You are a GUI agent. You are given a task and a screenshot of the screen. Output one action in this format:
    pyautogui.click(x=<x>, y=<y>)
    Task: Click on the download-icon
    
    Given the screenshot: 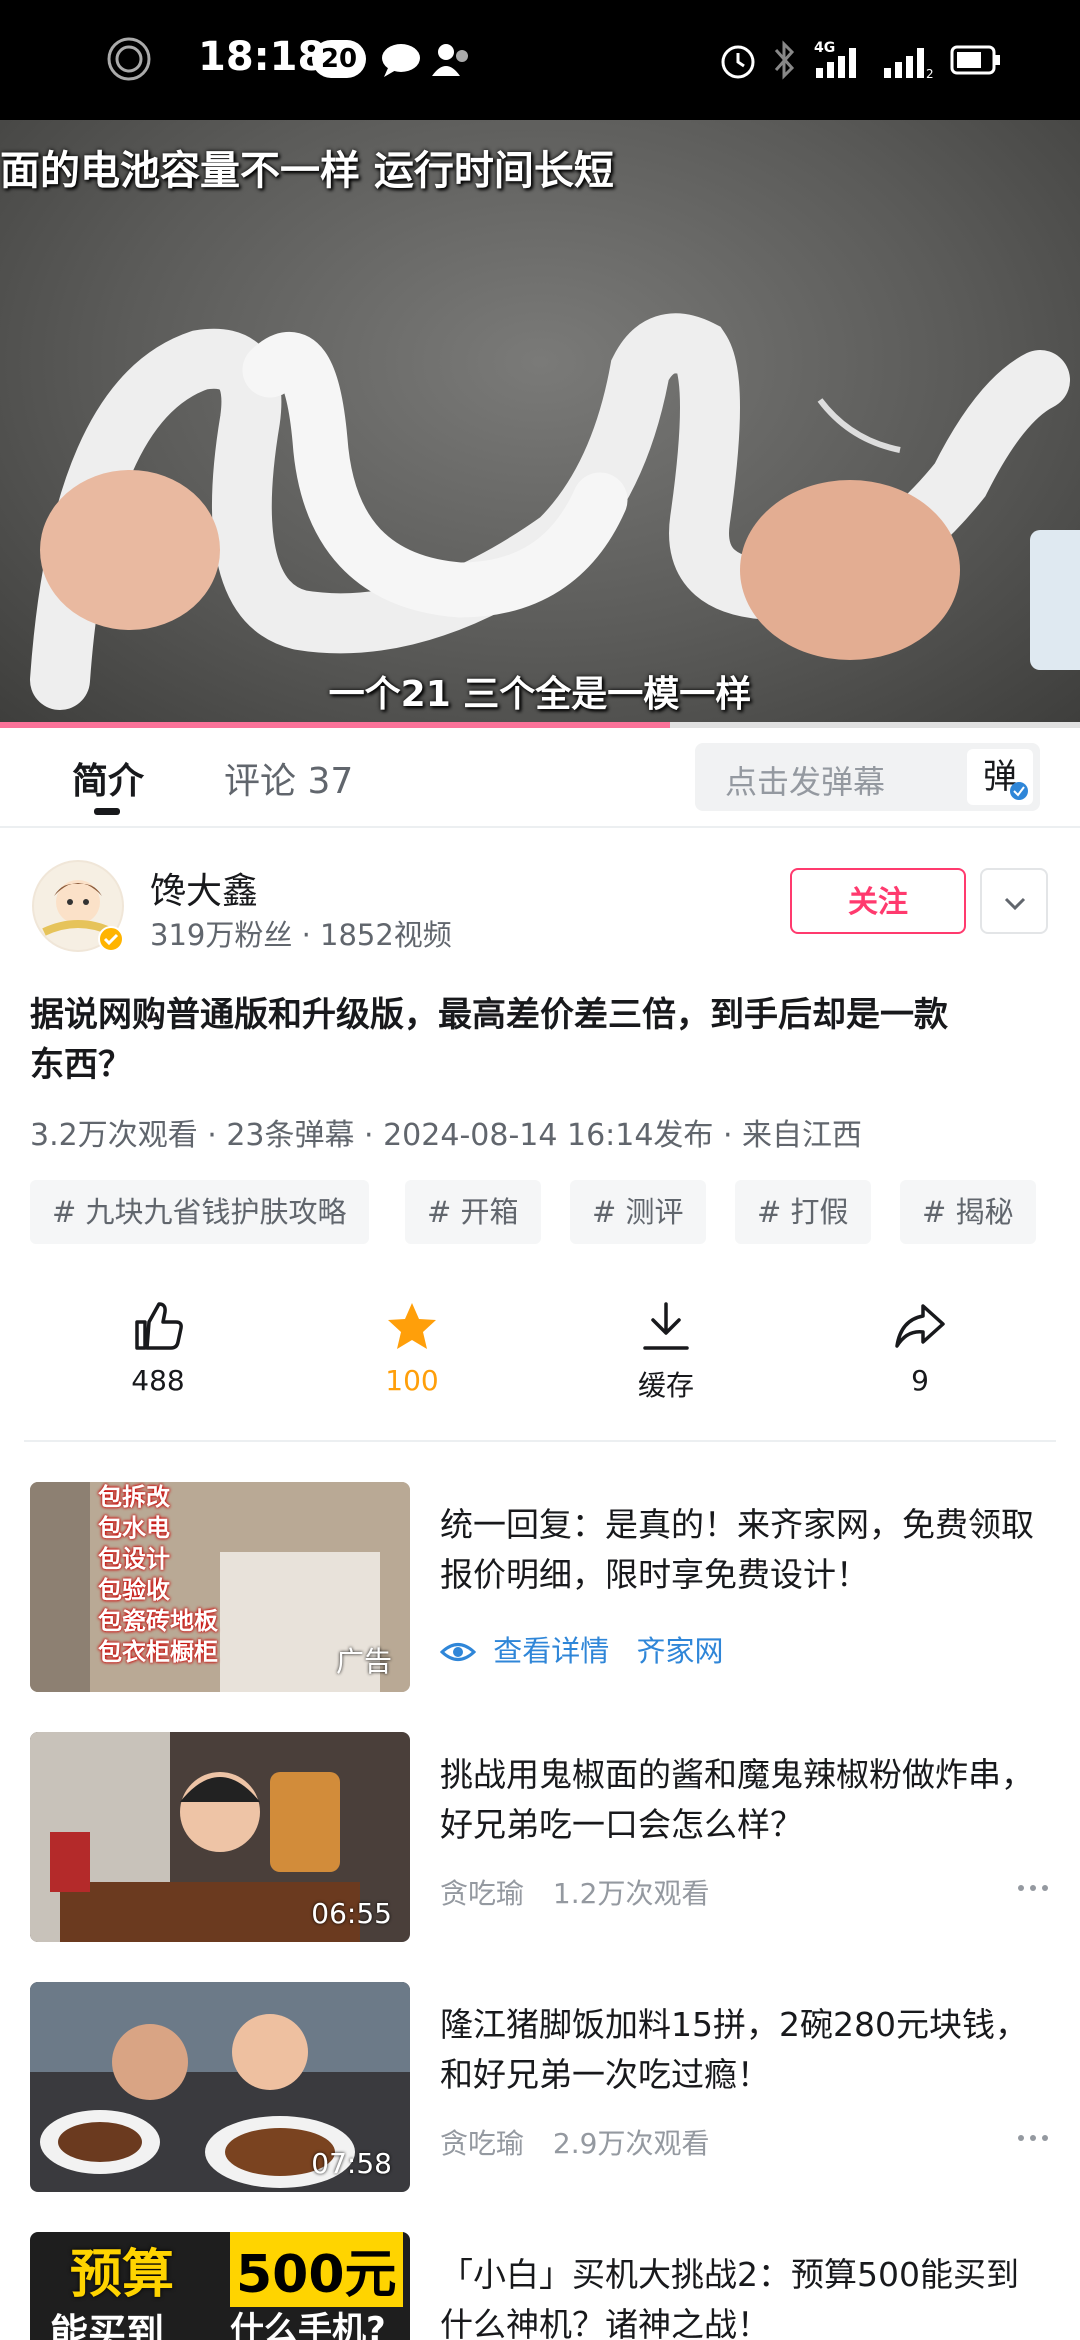 What is the action you would take?
    pyautogui.click(x=666, y=1326)
    